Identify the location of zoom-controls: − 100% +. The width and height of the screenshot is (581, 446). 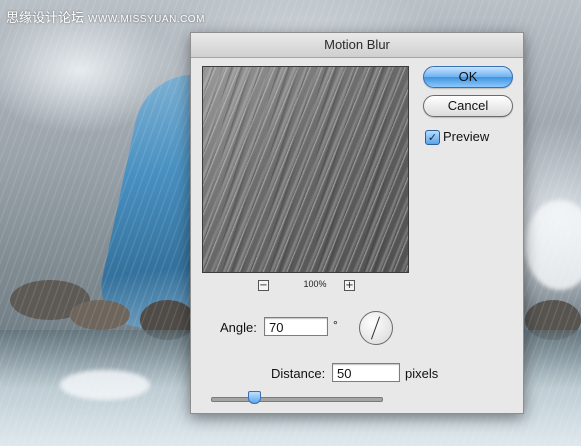
(305, 286).